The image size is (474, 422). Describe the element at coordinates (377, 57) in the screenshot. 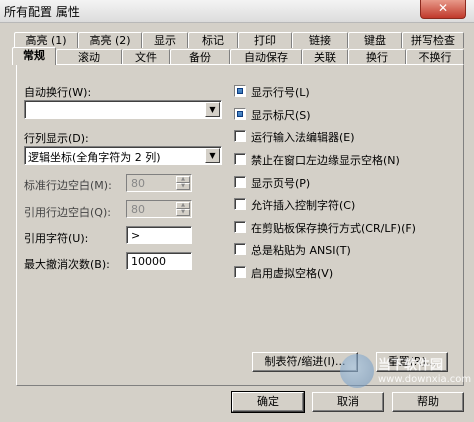

I see `tab-wrap: 换行` at that location.